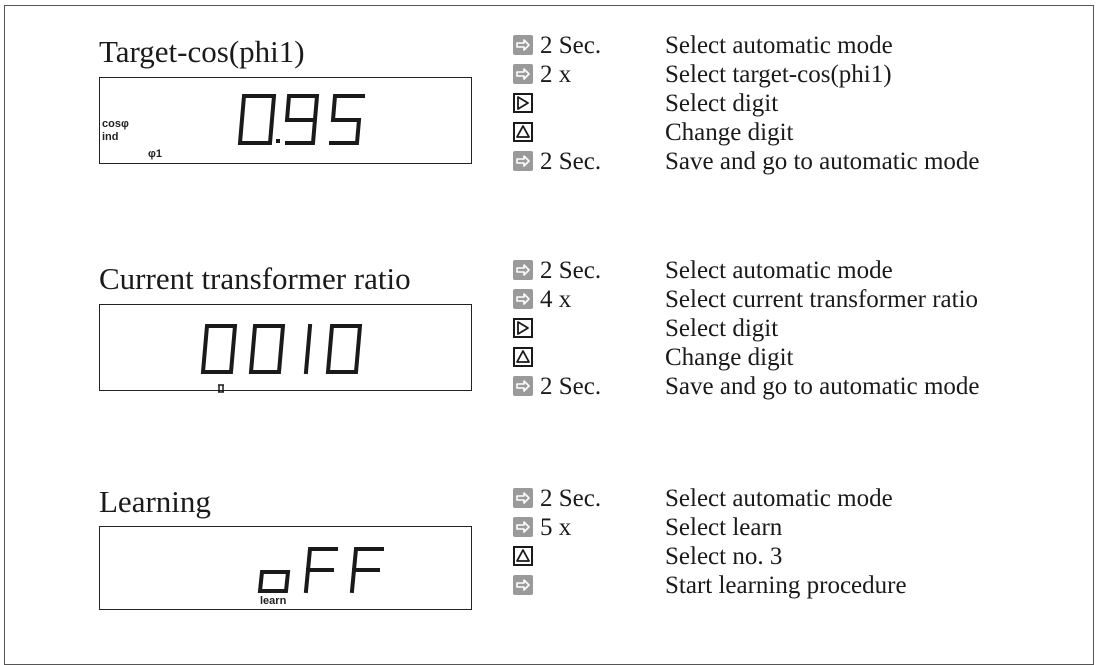 This screenshot has width=1097, height=665. What do you see at coordinates (724, 527) in the screenshot?
I see `step-desc: Select learn` at bounding box center [724, 527].